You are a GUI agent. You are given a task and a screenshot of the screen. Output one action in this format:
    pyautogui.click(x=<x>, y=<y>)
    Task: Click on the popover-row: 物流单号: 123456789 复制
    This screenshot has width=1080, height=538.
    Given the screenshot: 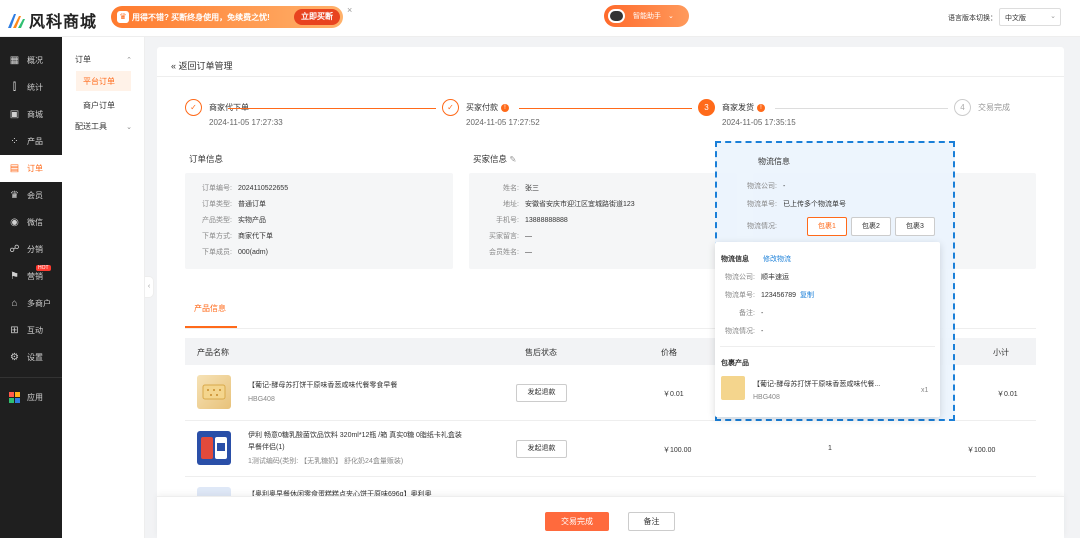 What is the action you would take?
    pyautogui.click(x=764, y=295)
    